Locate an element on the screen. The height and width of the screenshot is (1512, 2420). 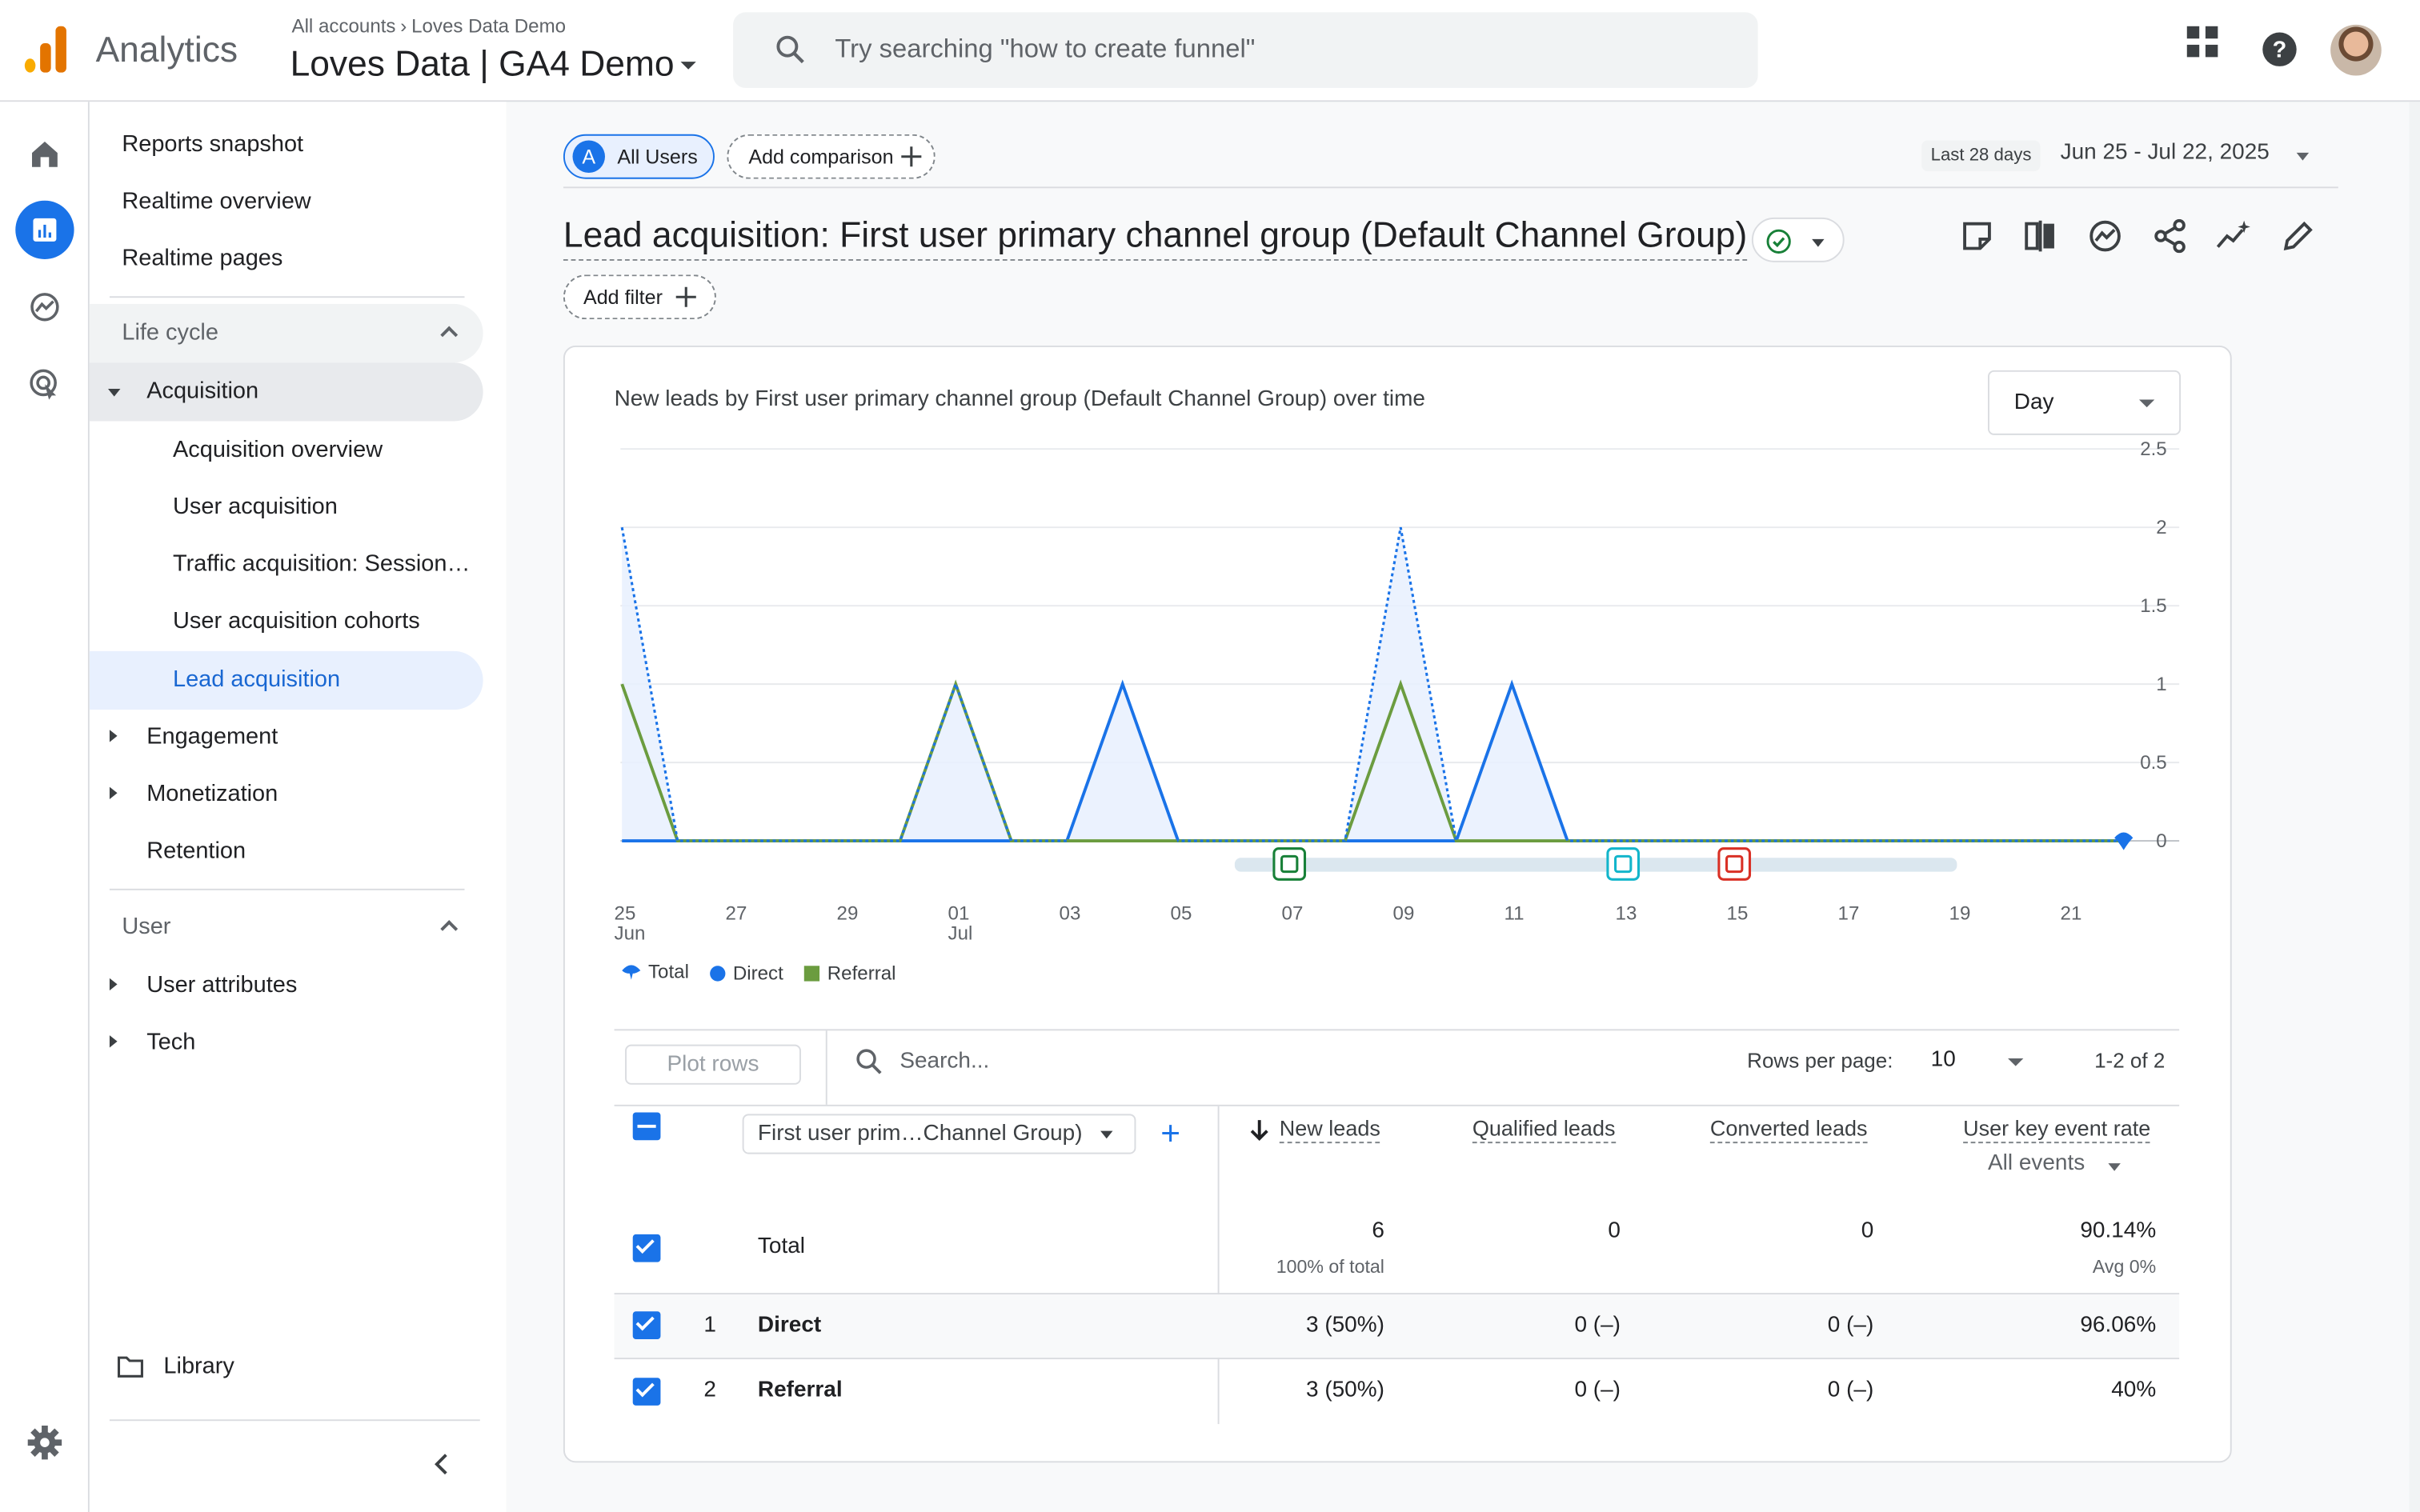
home-icon is located at coordinates (45, 154).